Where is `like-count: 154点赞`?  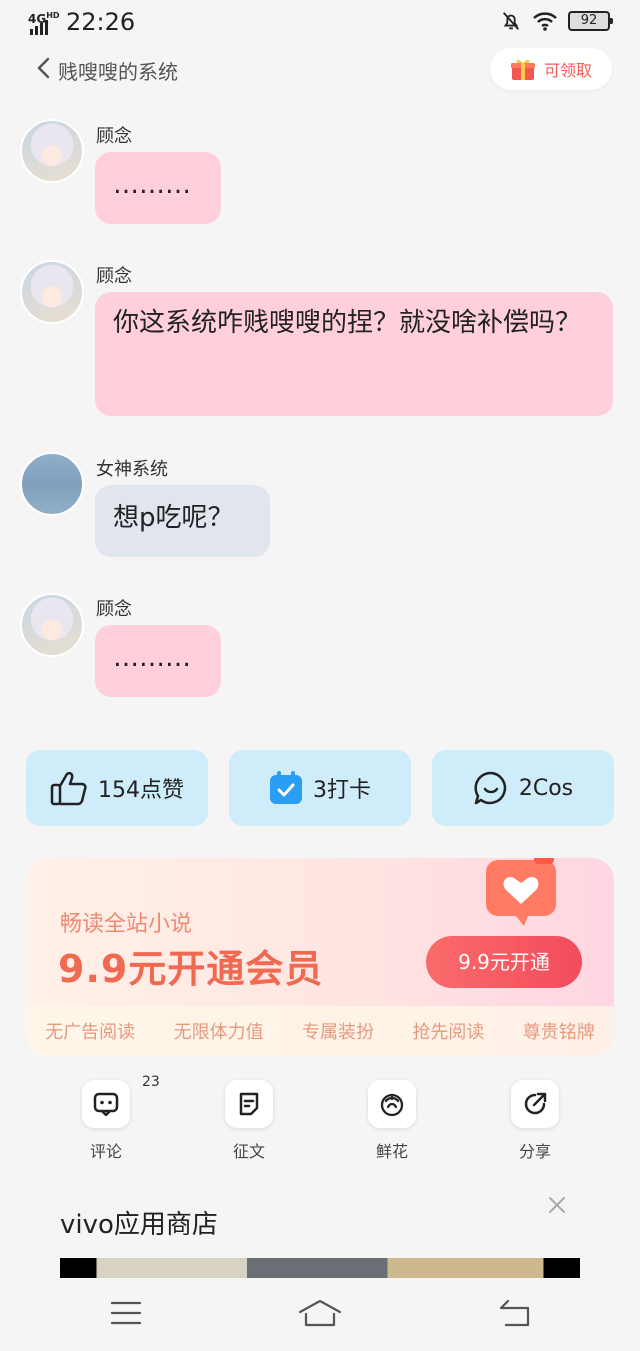 like-count: 154点赞 is located at coordinates (141, 790).